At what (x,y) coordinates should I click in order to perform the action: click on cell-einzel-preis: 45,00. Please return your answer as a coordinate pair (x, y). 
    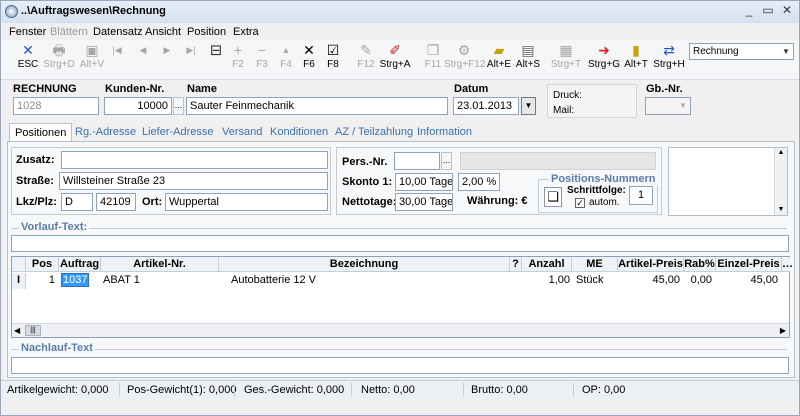
    Looking at the image, I should click on (749, 281).